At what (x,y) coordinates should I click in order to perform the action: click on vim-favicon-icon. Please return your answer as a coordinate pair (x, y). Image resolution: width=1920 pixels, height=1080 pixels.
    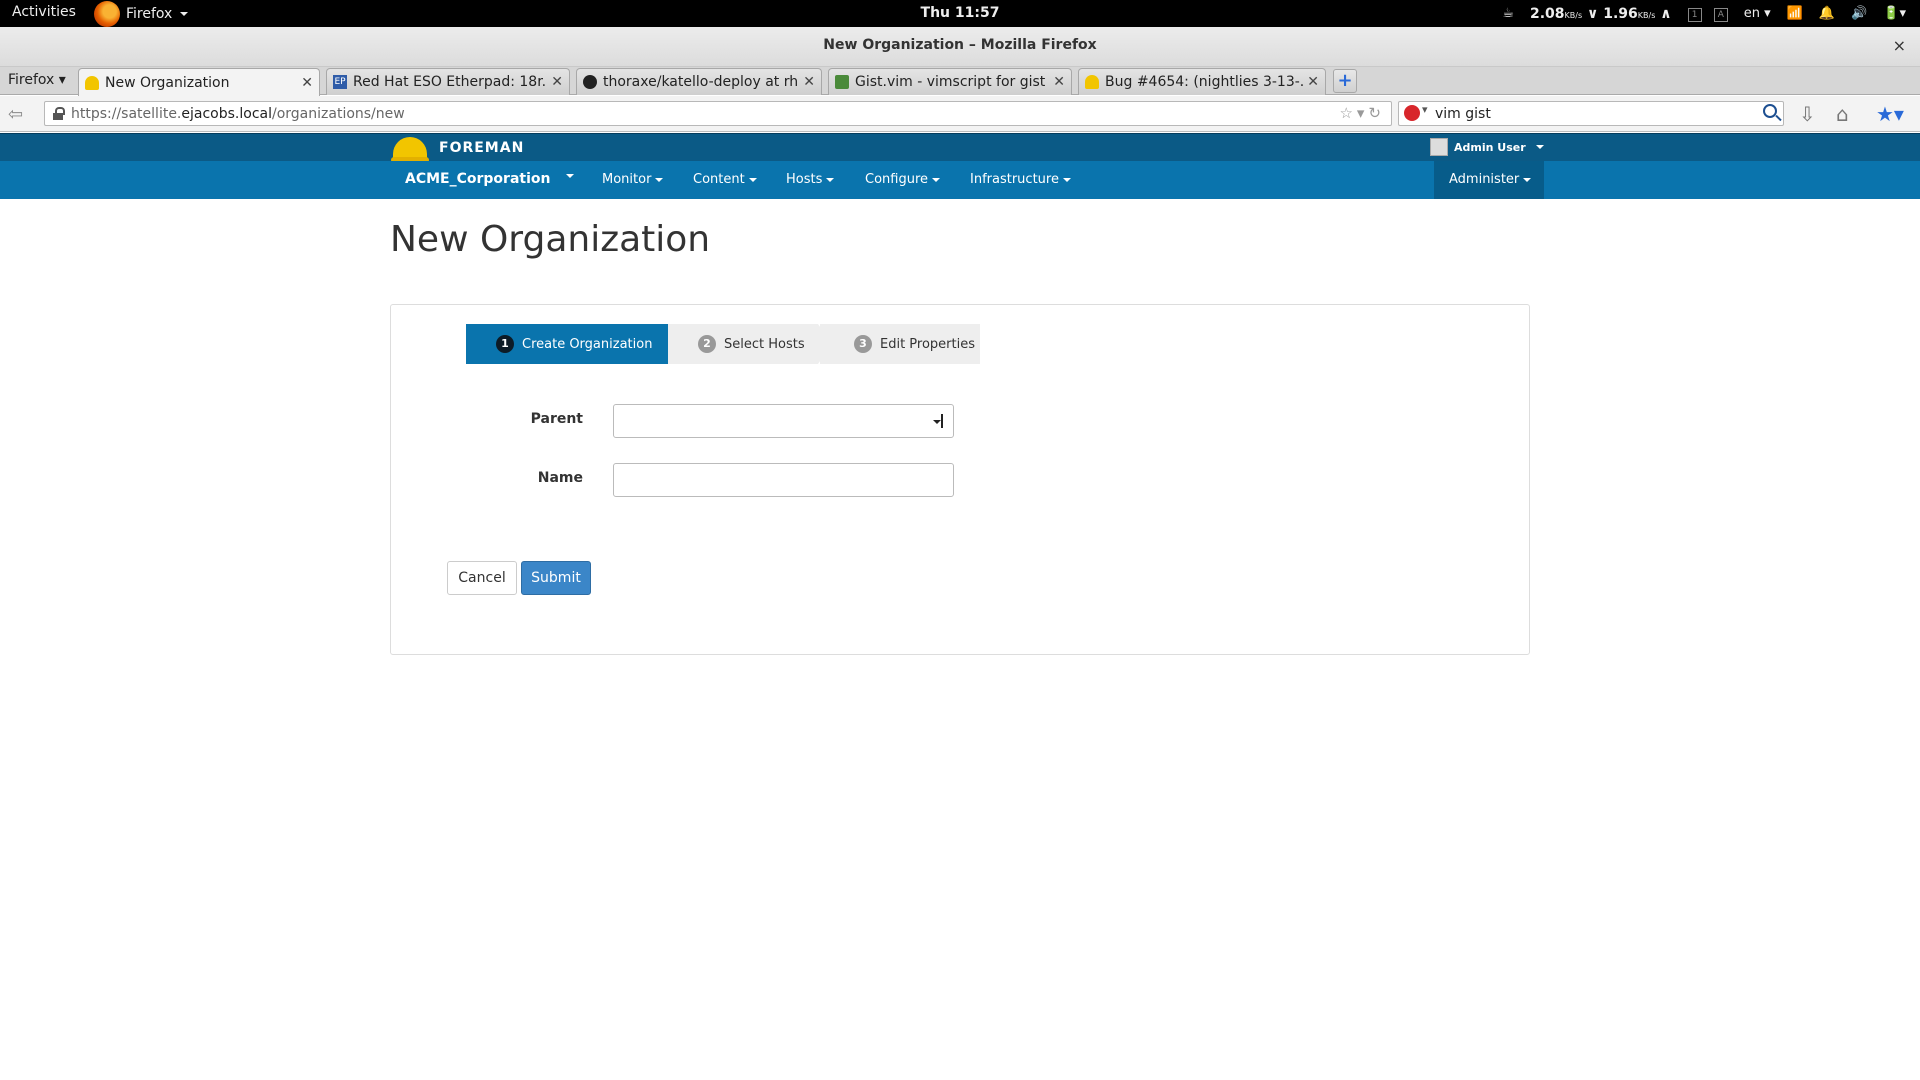
    Looking at the image, I should click on (842, 82).